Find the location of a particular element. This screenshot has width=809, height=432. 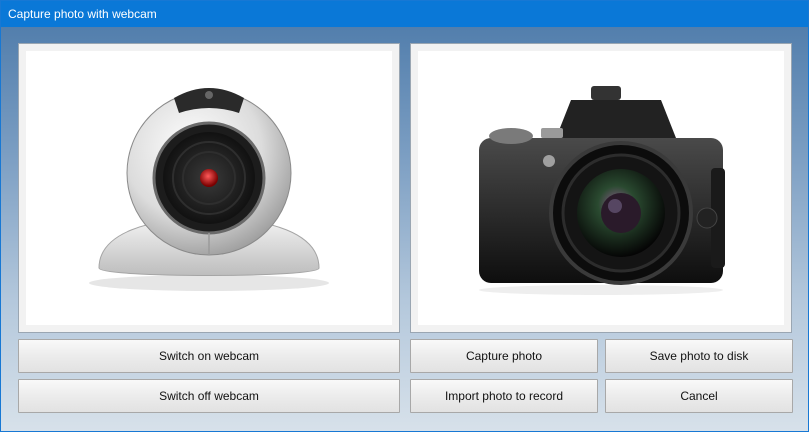

switch-on-webcam-button: Switch on webcam is located at coordinates (209, 356).